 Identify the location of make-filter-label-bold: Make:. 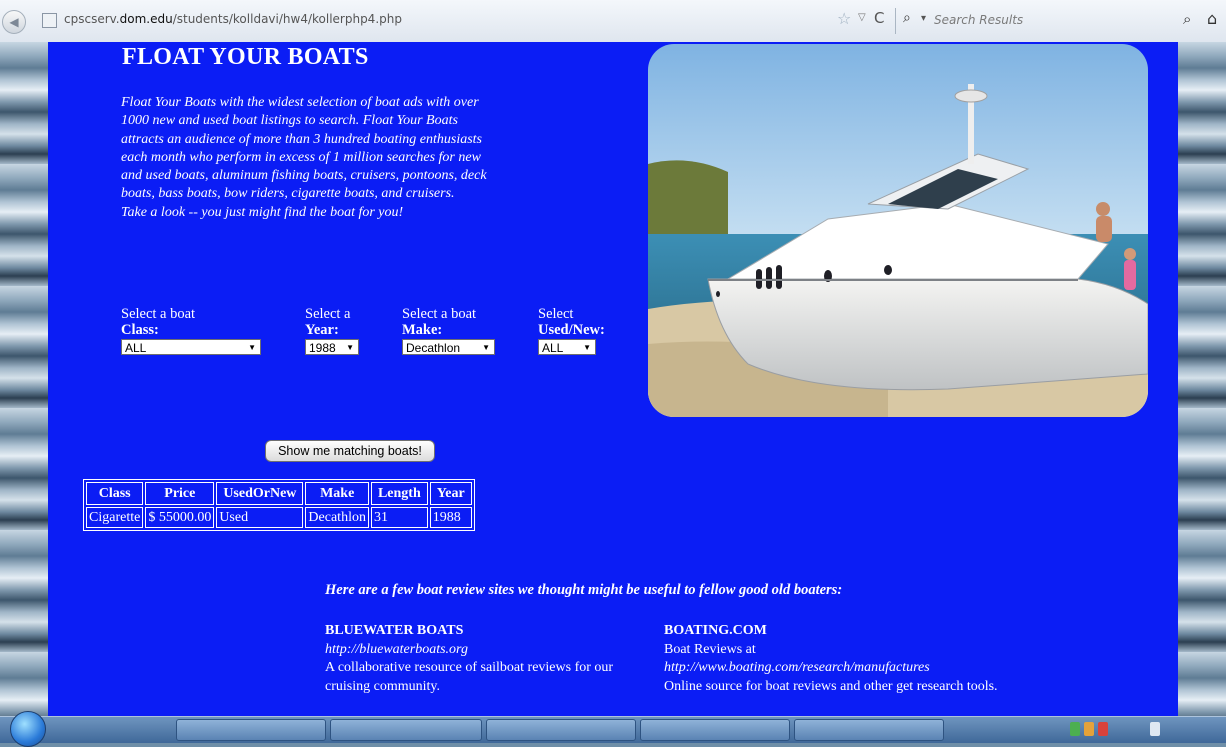
(422, 330).